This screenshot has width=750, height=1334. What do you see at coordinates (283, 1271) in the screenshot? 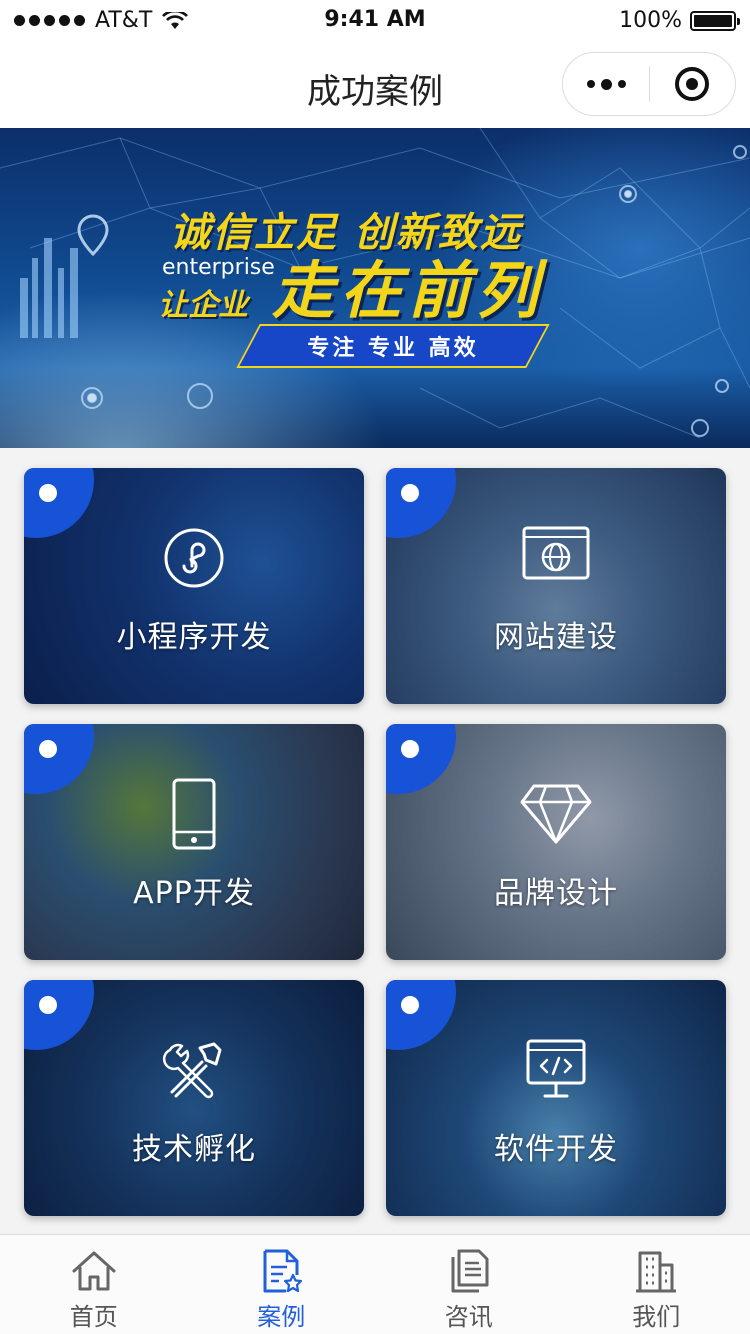
I see `document-star-icon` at bounding box center [283, 1271].